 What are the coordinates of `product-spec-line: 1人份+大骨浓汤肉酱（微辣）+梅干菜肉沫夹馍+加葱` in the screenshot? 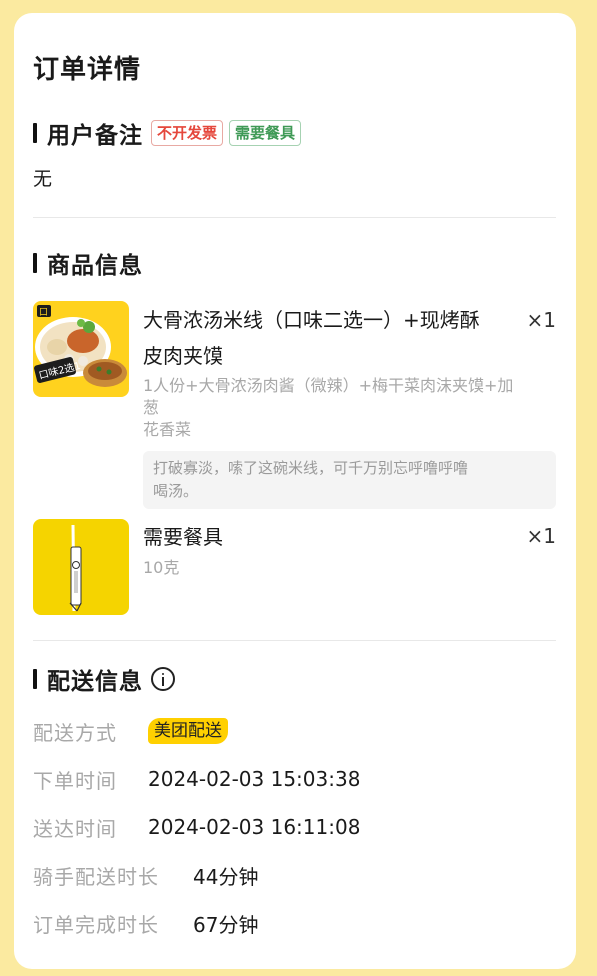 It's located at (328, 396).